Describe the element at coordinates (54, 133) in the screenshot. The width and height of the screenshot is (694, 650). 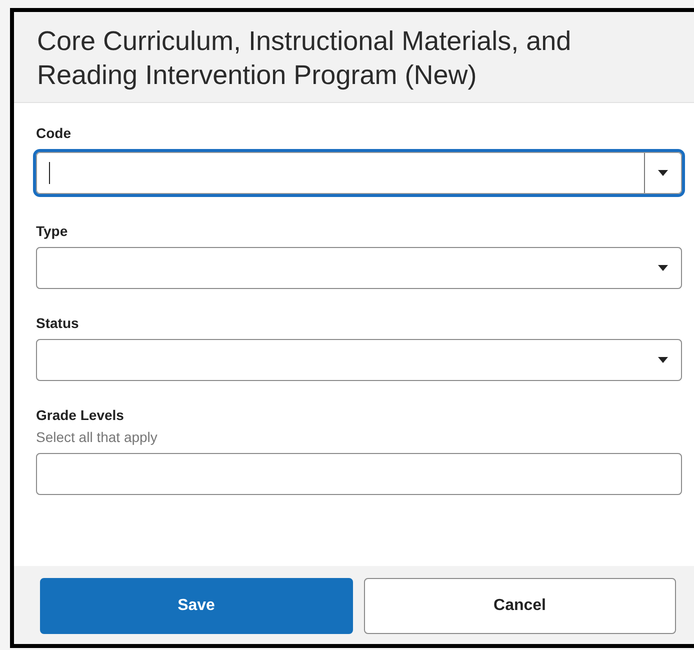
I see `field-label: Code` at that location.